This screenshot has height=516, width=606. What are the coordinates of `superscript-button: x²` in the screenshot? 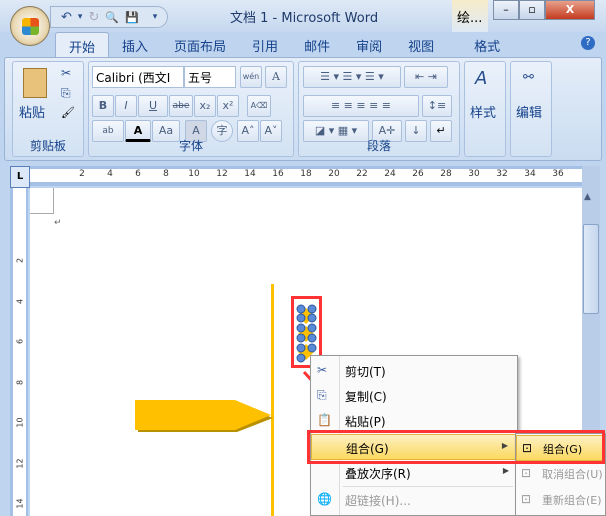 It's located at (228, 106).